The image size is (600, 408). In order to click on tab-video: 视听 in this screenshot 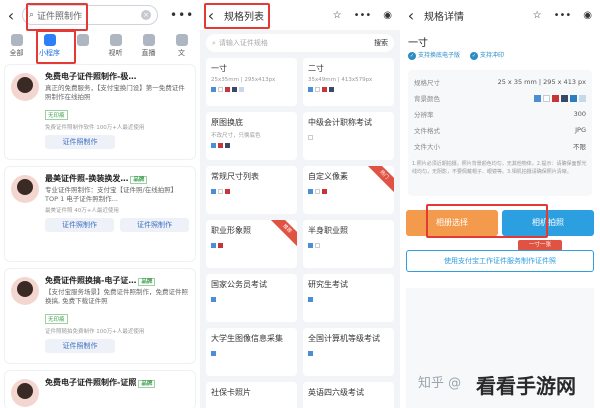, I will do `click(115, 46)`.